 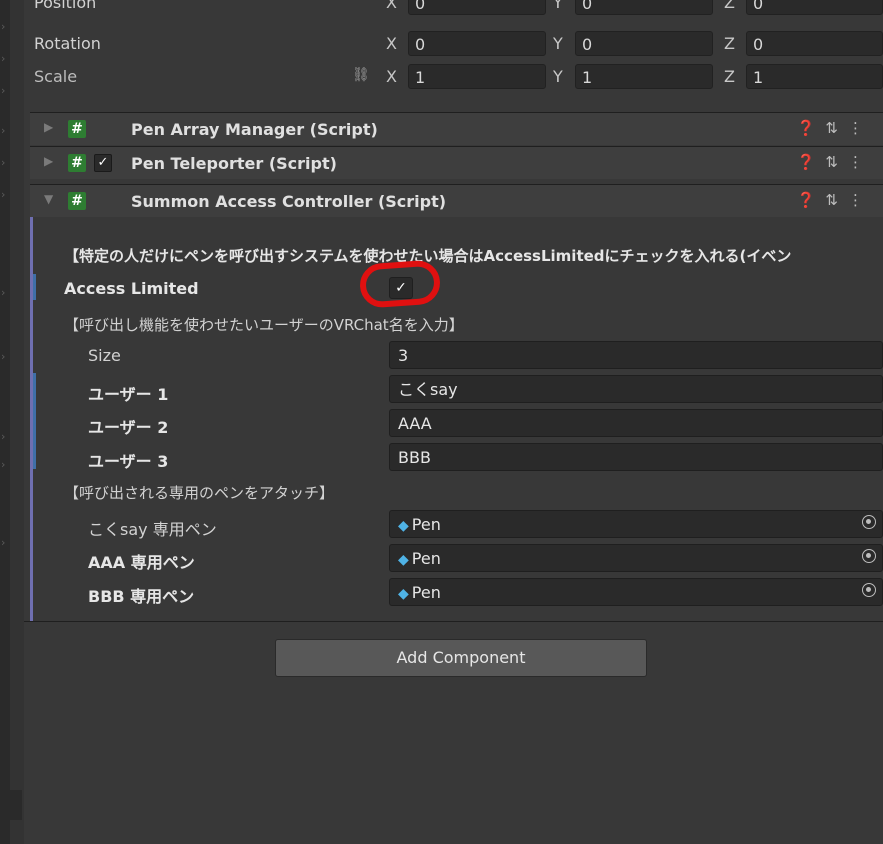 I want to click on unlink-scale-icon: ⛓, so click(x=361, y=75).